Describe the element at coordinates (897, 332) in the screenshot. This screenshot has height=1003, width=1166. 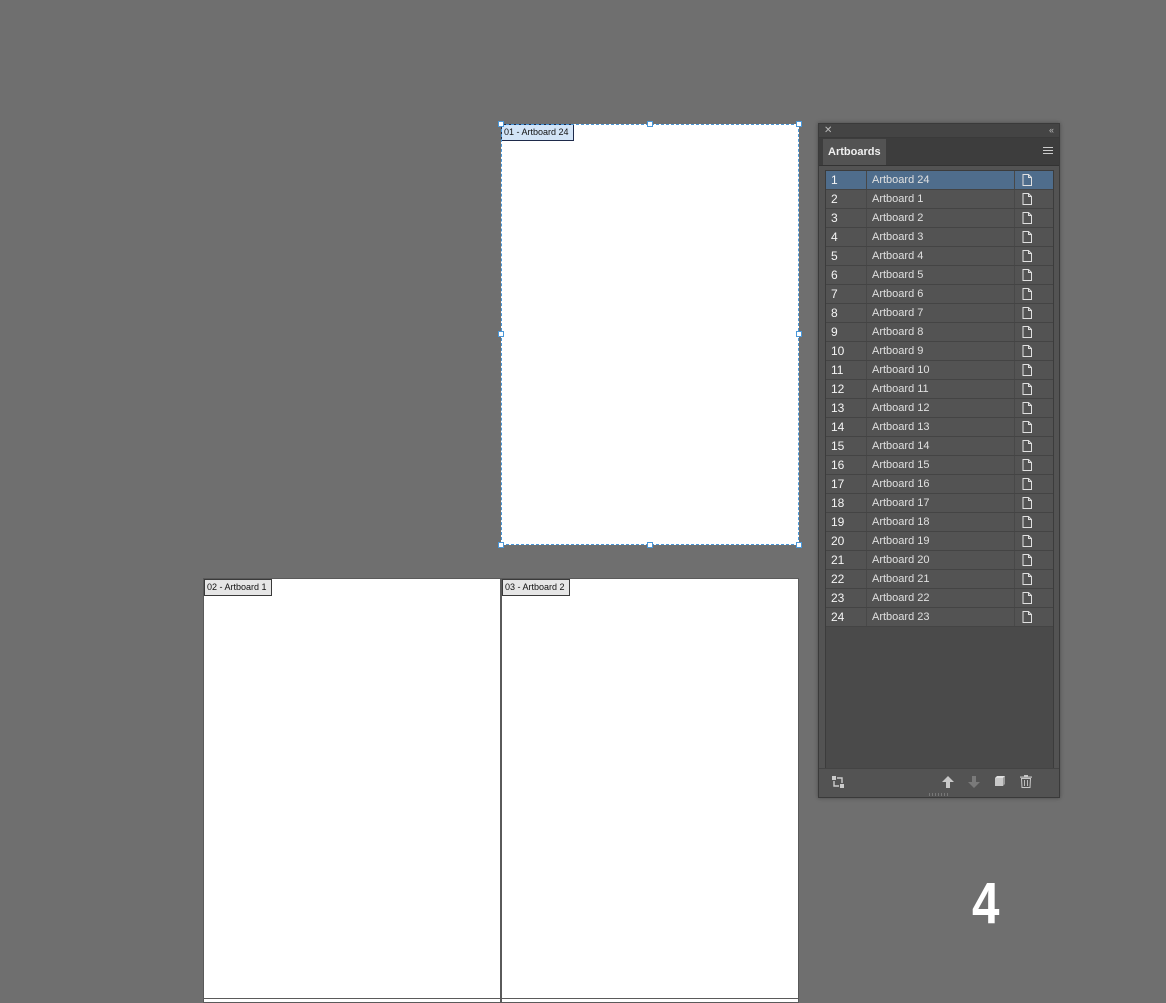
I see `artboard-name: Artboard 8` at that location.